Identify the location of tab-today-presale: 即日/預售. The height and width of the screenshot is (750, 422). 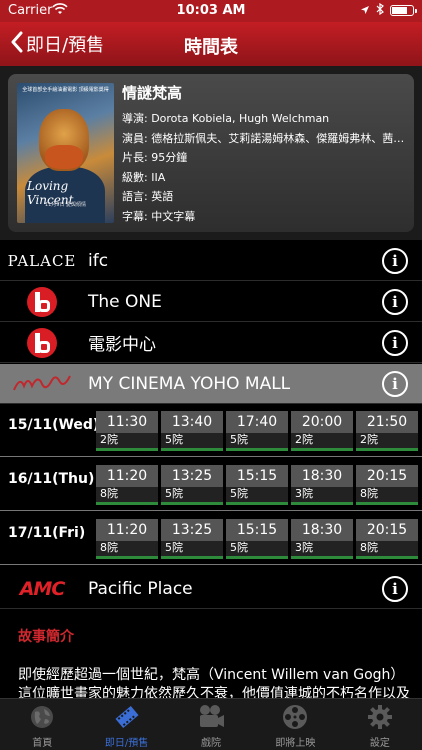
(126, 724).